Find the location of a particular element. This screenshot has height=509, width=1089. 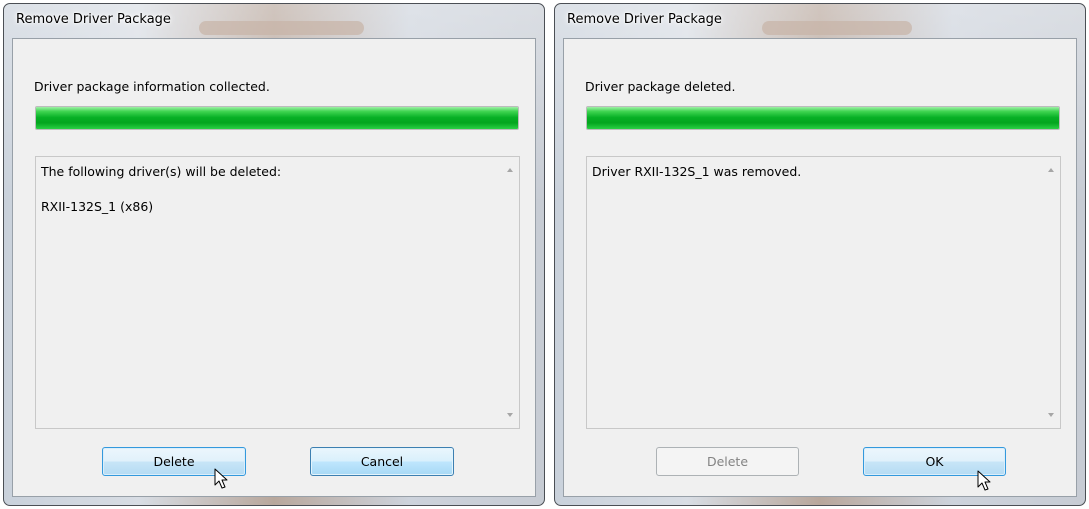

delete-button-disabled: Delete is located at coordinates (727, 461).